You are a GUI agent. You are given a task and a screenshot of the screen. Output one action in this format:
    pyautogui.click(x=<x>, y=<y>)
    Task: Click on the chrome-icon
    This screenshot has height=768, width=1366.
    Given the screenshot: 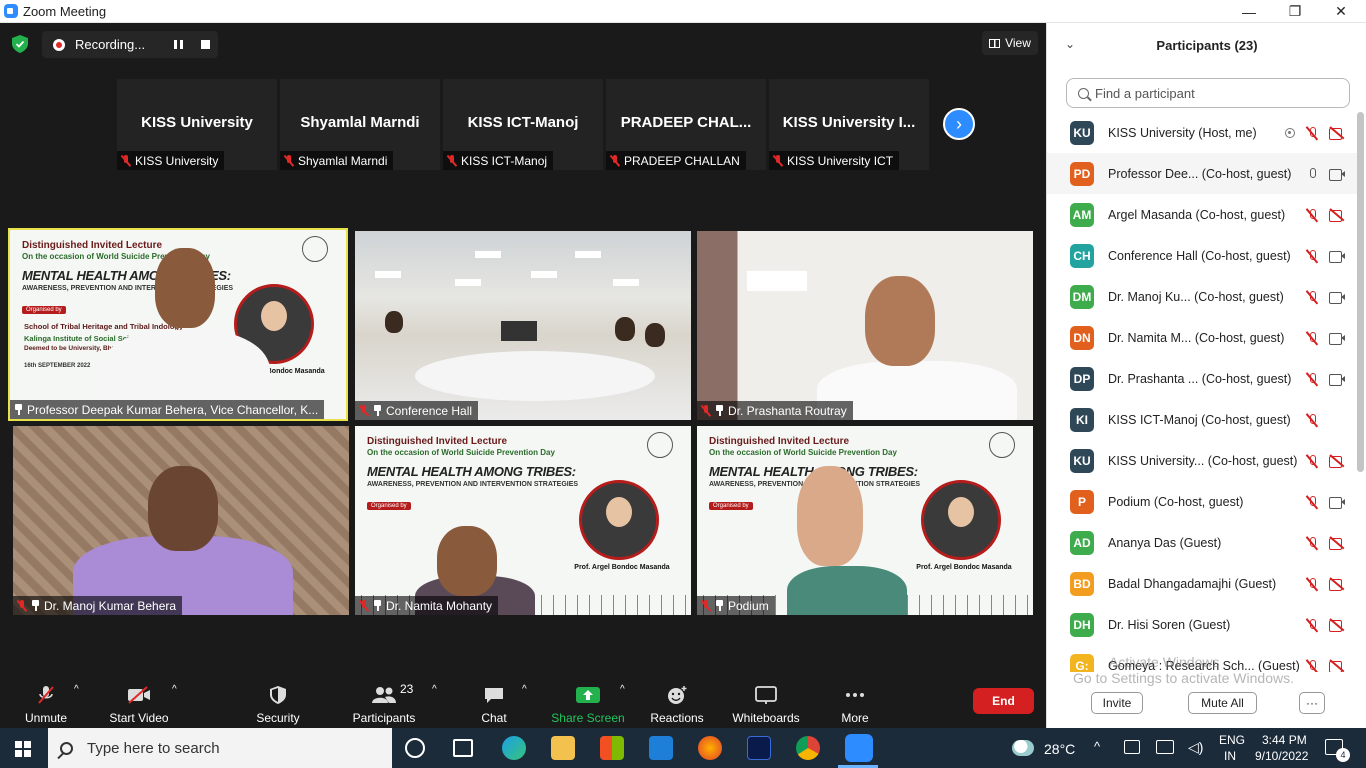 What is the action you would take?
    pyautogui.click(x=808, y=748)
    